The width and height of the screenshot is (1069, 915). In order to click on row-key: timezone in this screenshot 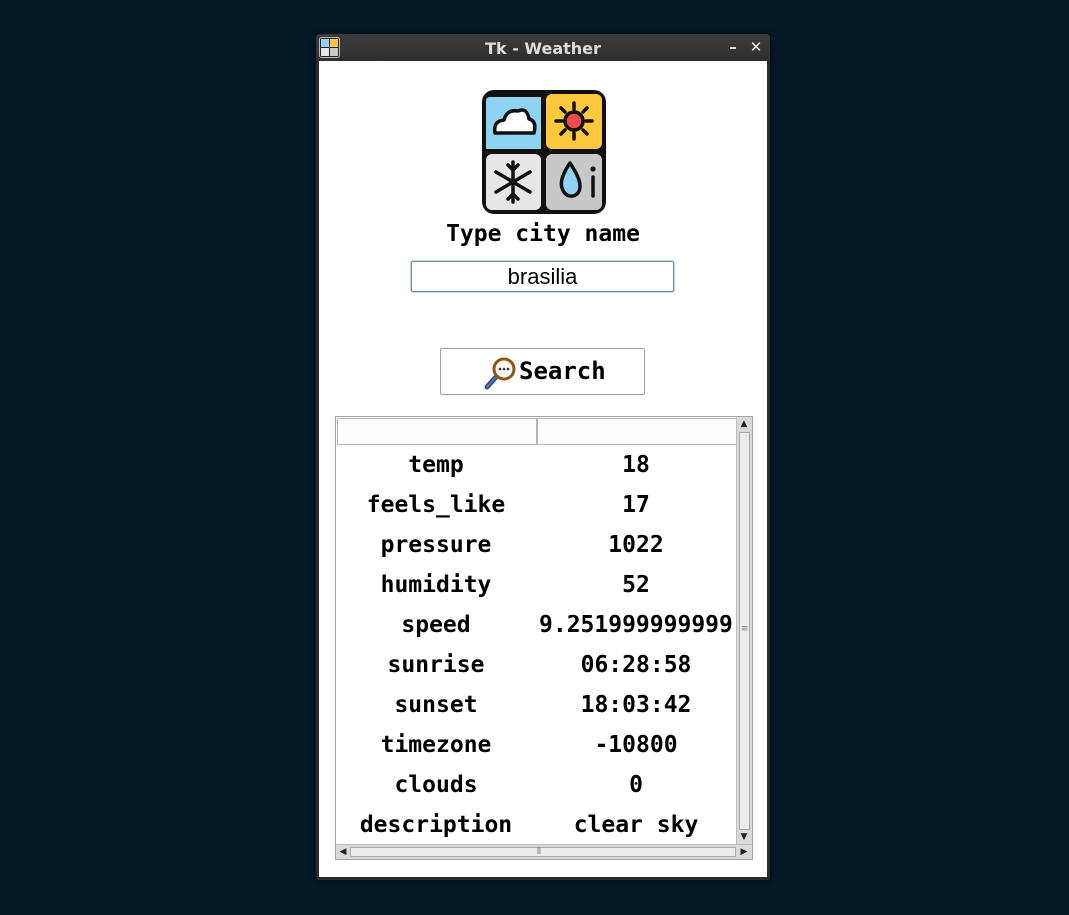, I will do `click(436, 745)`.